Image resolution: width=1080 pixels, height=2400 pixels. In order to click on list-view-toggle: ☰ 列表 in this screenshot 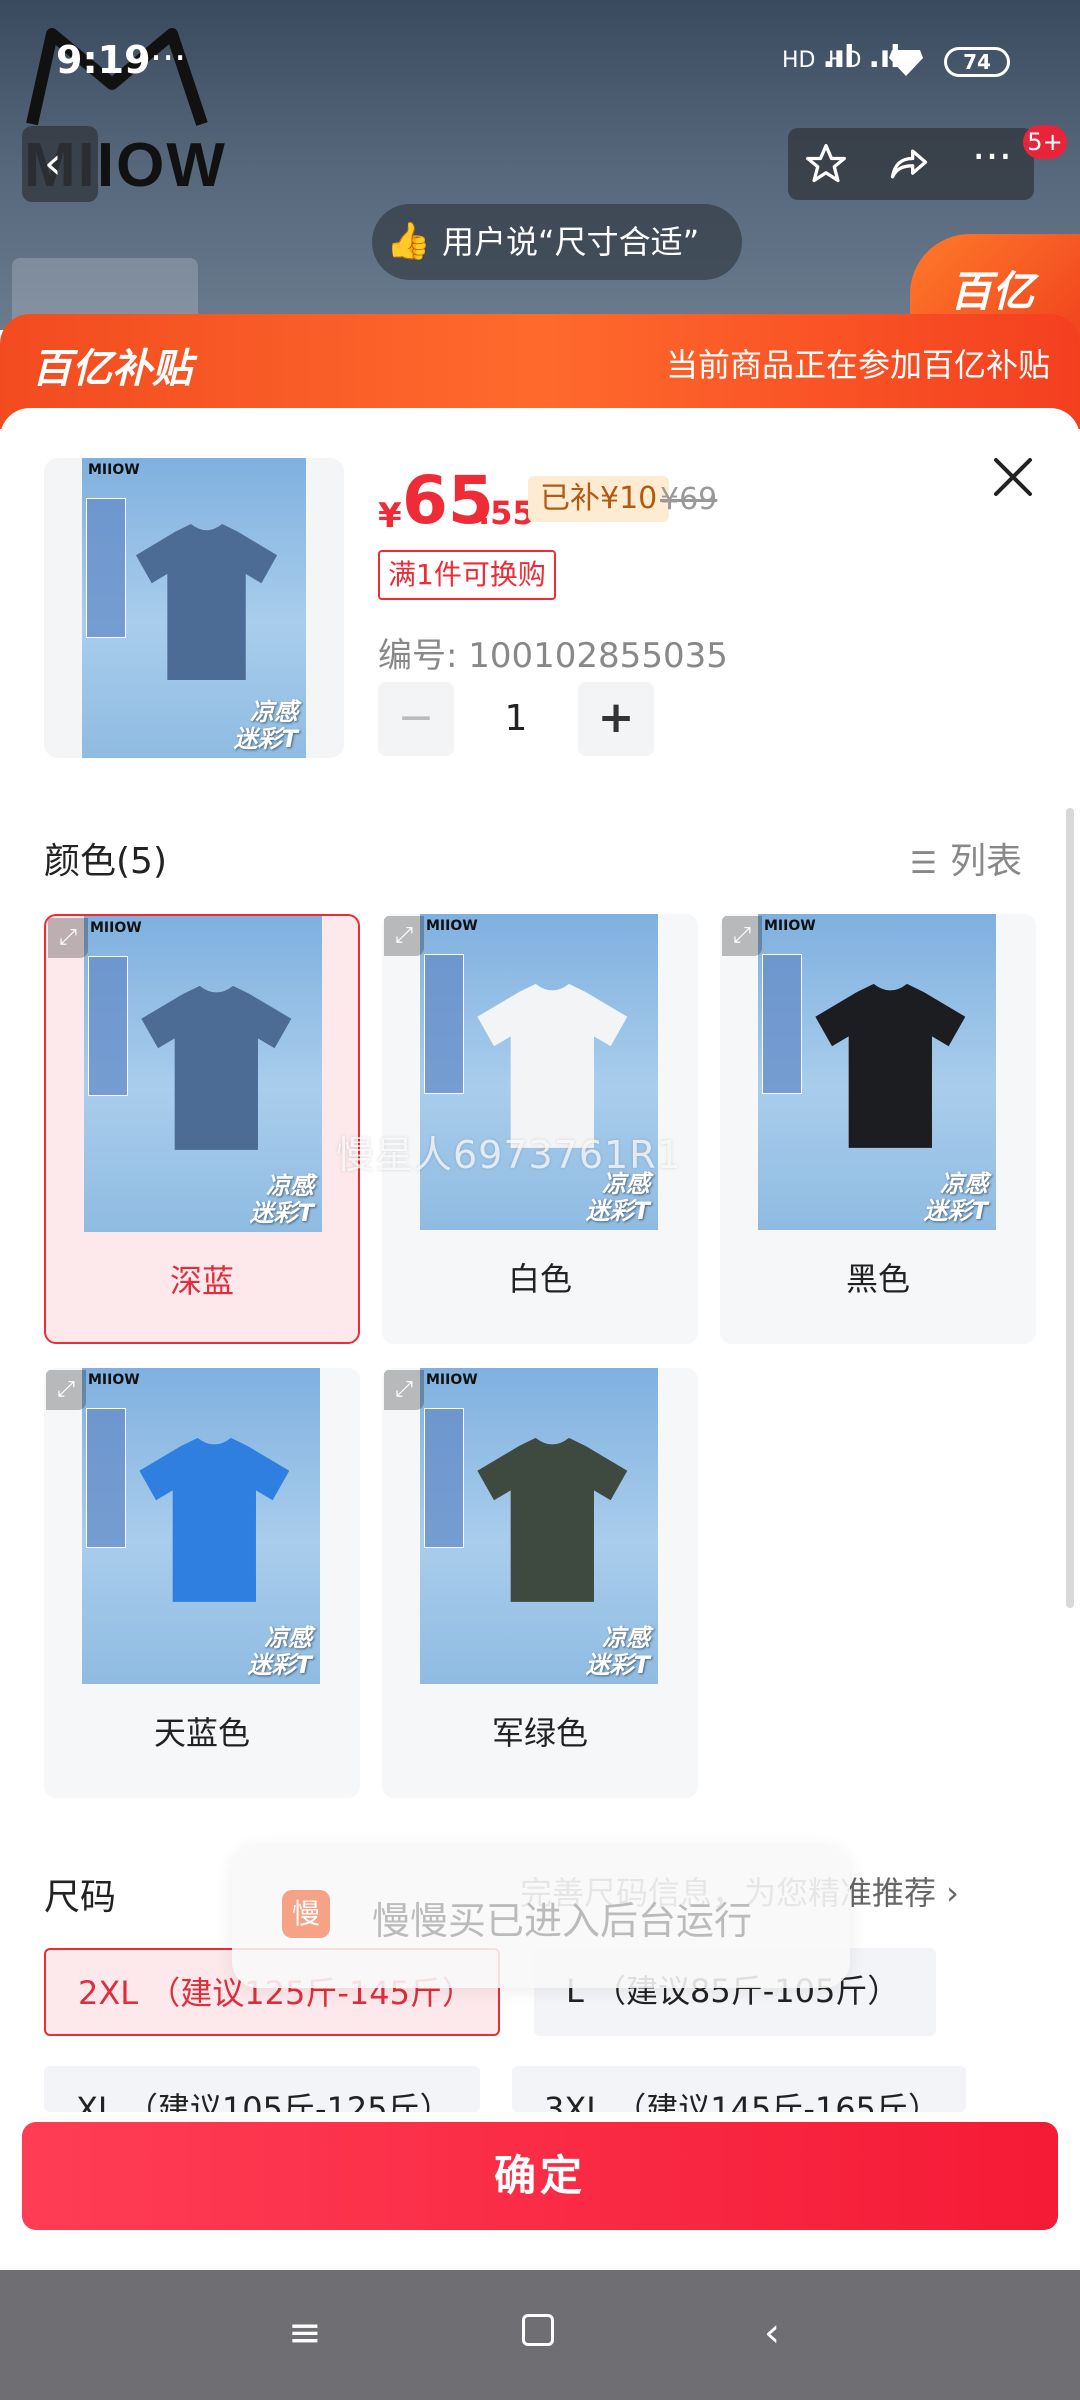, I will do `click(966, 858)`.